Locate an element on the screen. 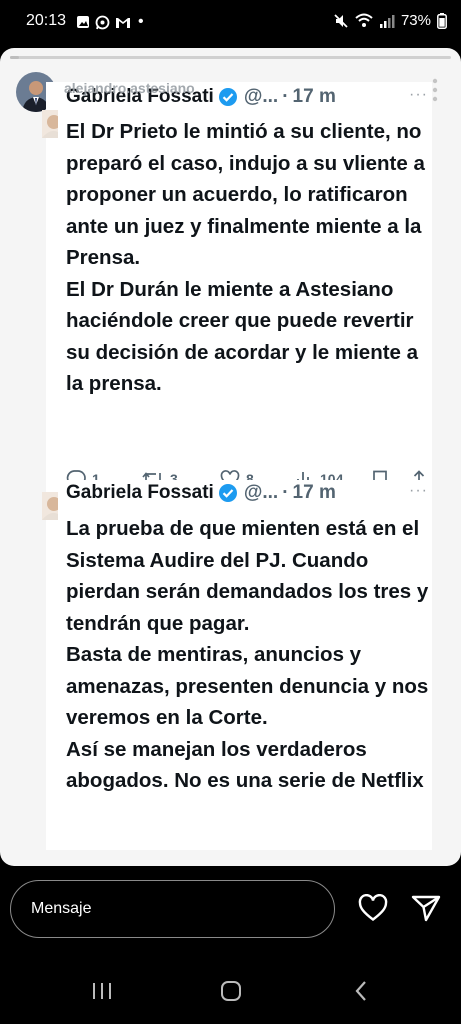 The image size is (461, 1024). story-more-options-icon is located at coordinates (435, 90).